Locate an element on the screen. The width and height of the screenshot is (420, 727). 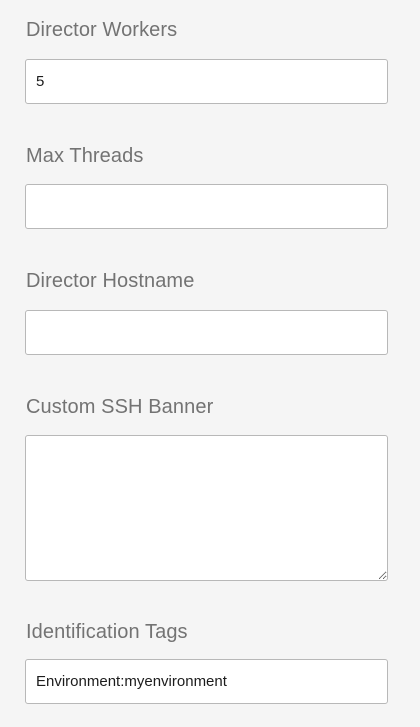
director-hostname-input is located at coordinates (206, 332).